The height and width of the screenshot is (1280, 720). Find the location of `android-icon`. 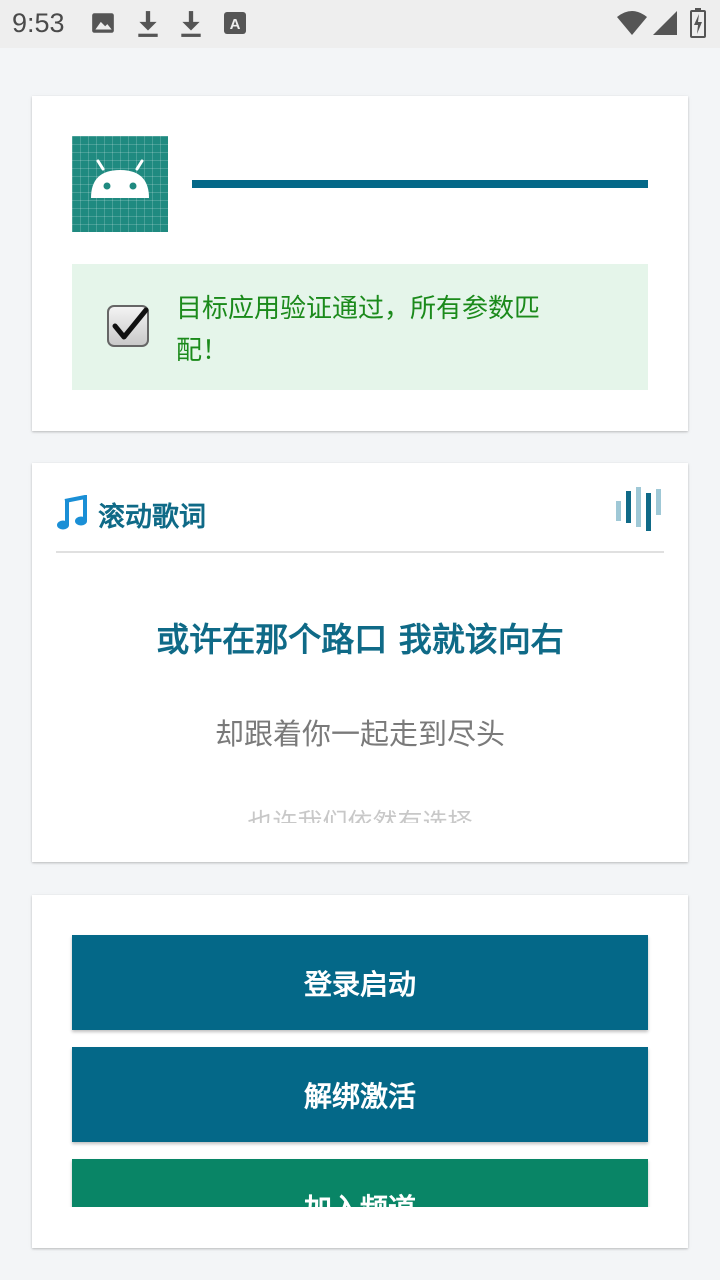

android-icon is located at coordinates (120, 178).